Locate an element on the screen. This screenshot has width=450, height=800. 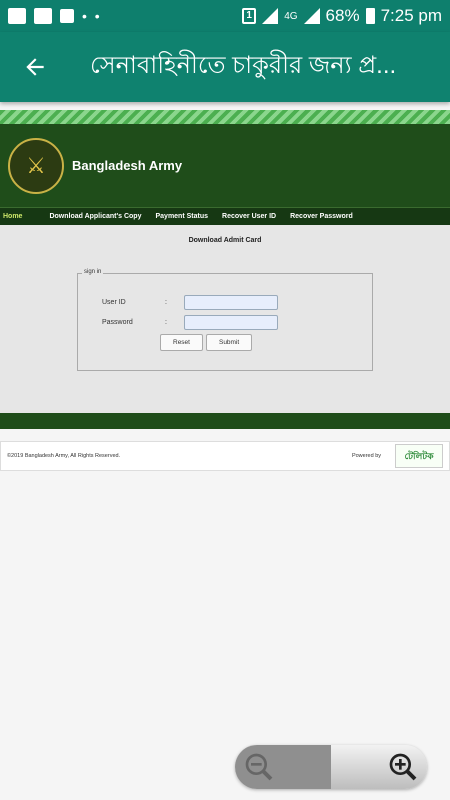
zoom-out-icon is located at coordinates (259, 767).